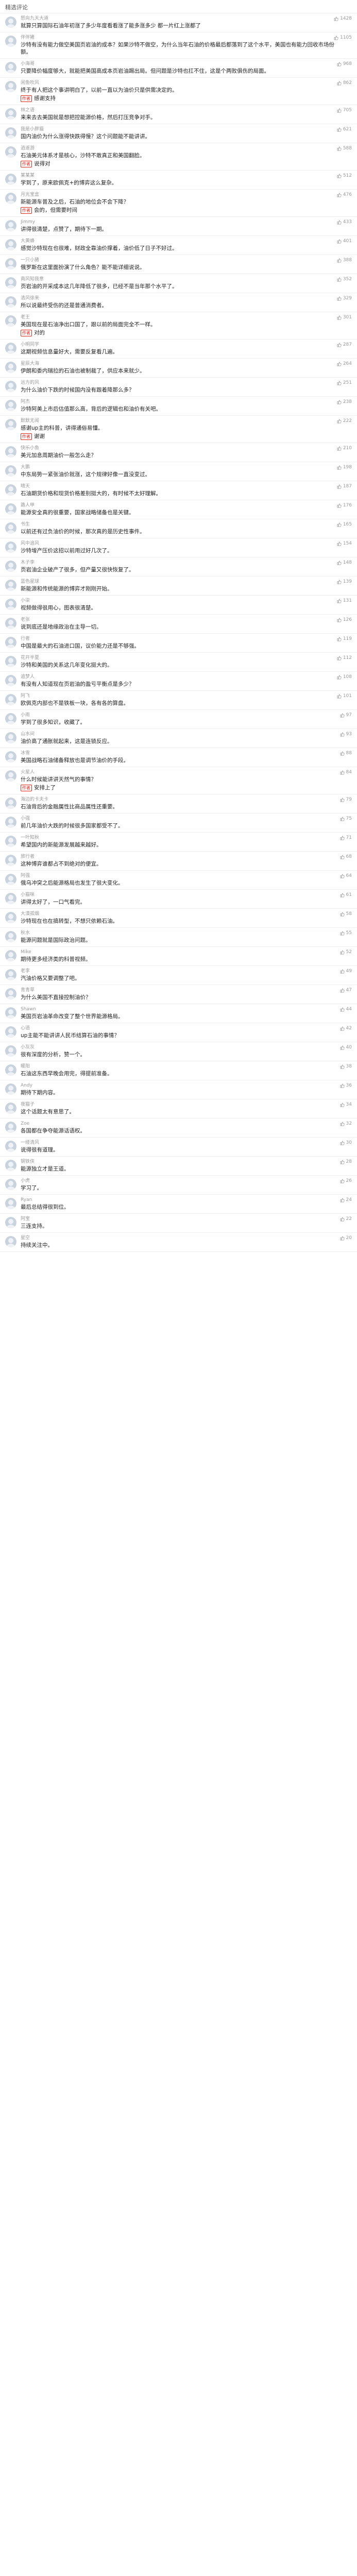 The image size is (357, 2576). What do you see at coordinates (177, 317) in the screenshot?
I see `username: 老王` at bounding box center [177, 317].